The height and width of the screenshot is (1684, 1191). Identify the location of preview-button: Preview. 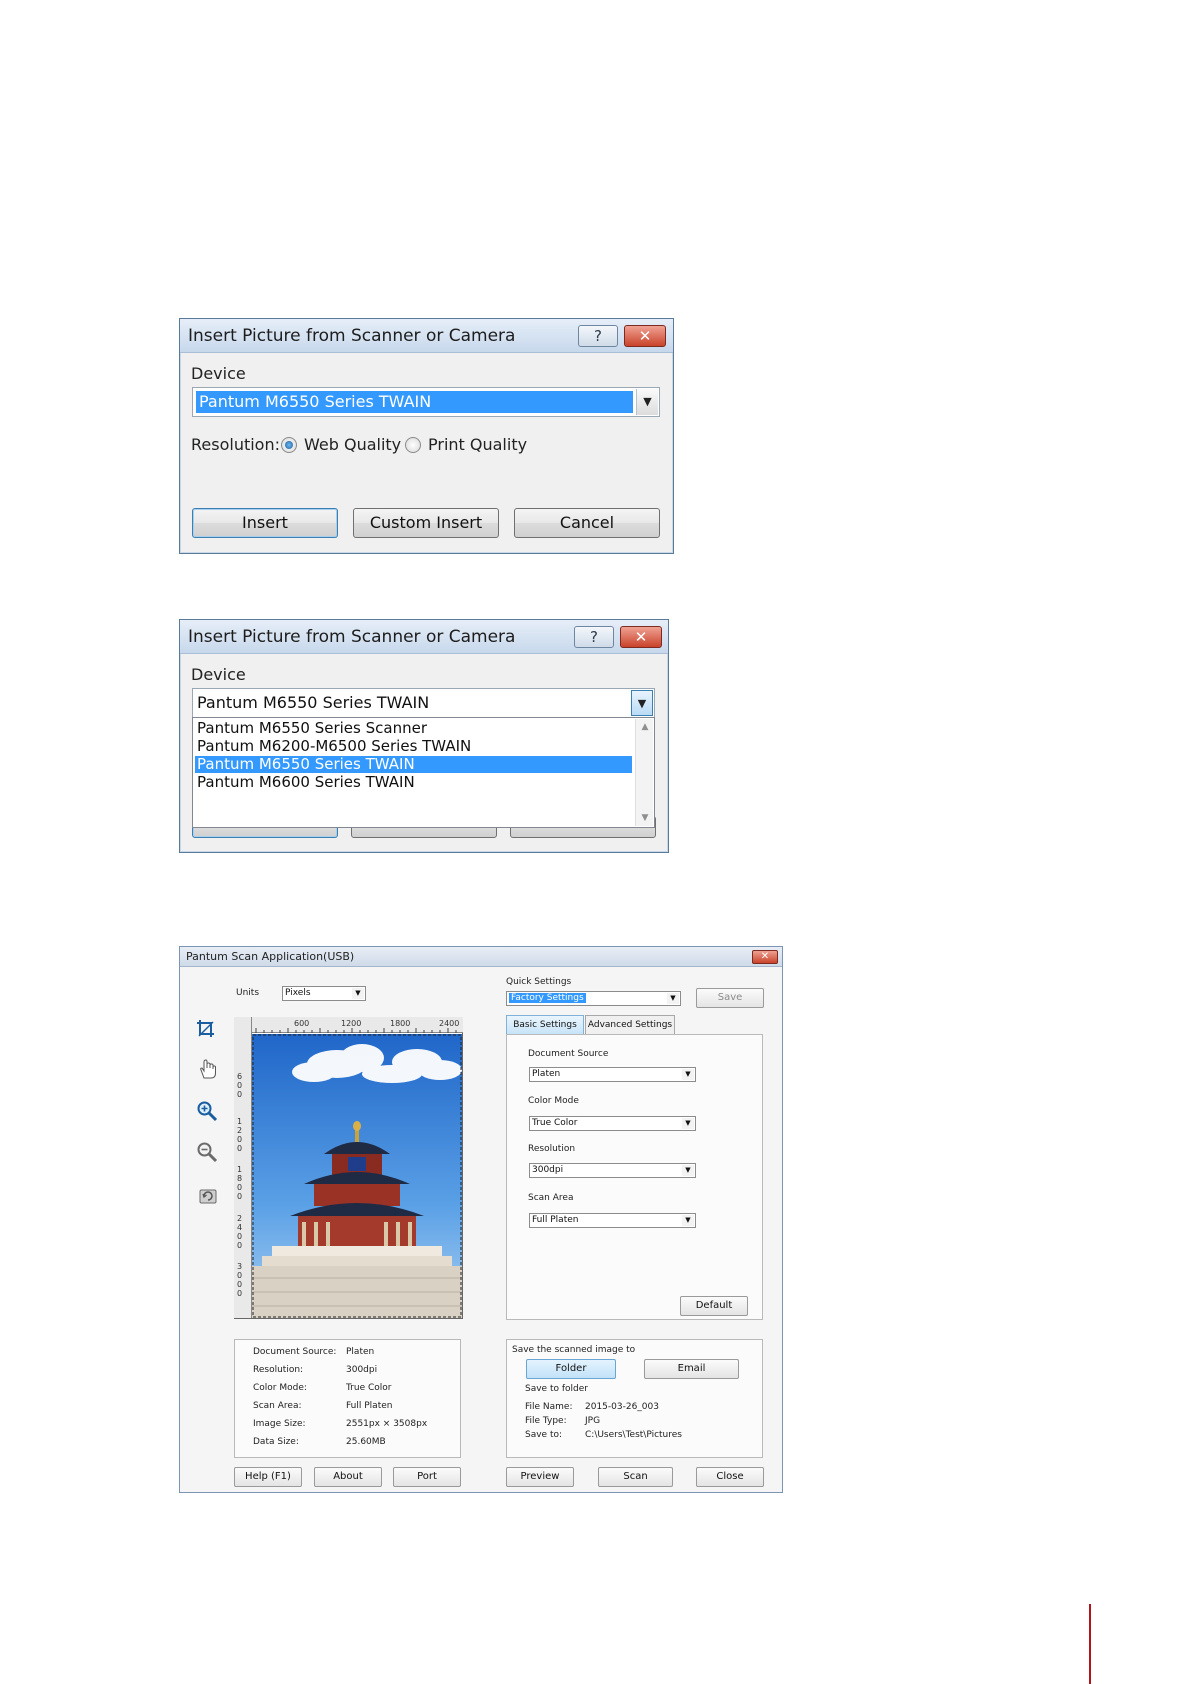
(540, 1477).